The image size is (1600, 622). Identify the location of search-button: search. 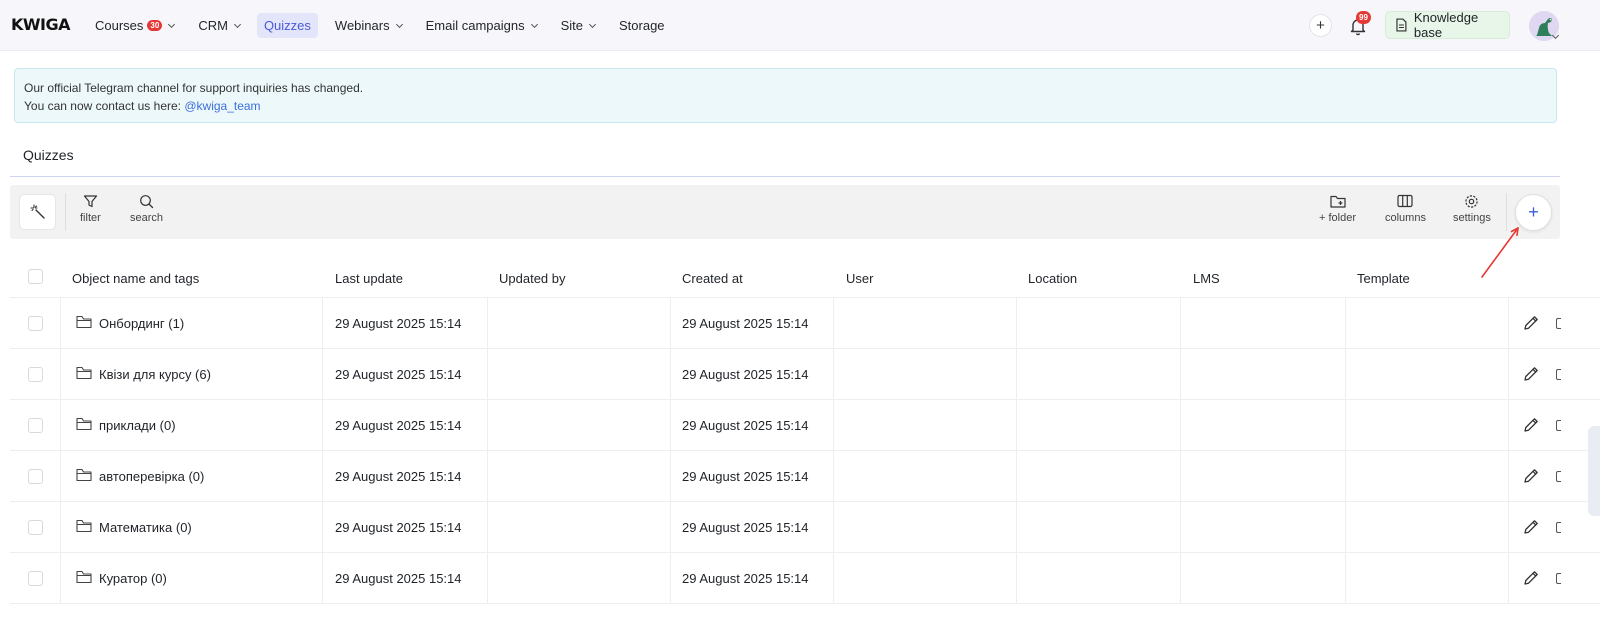
(146, 209).